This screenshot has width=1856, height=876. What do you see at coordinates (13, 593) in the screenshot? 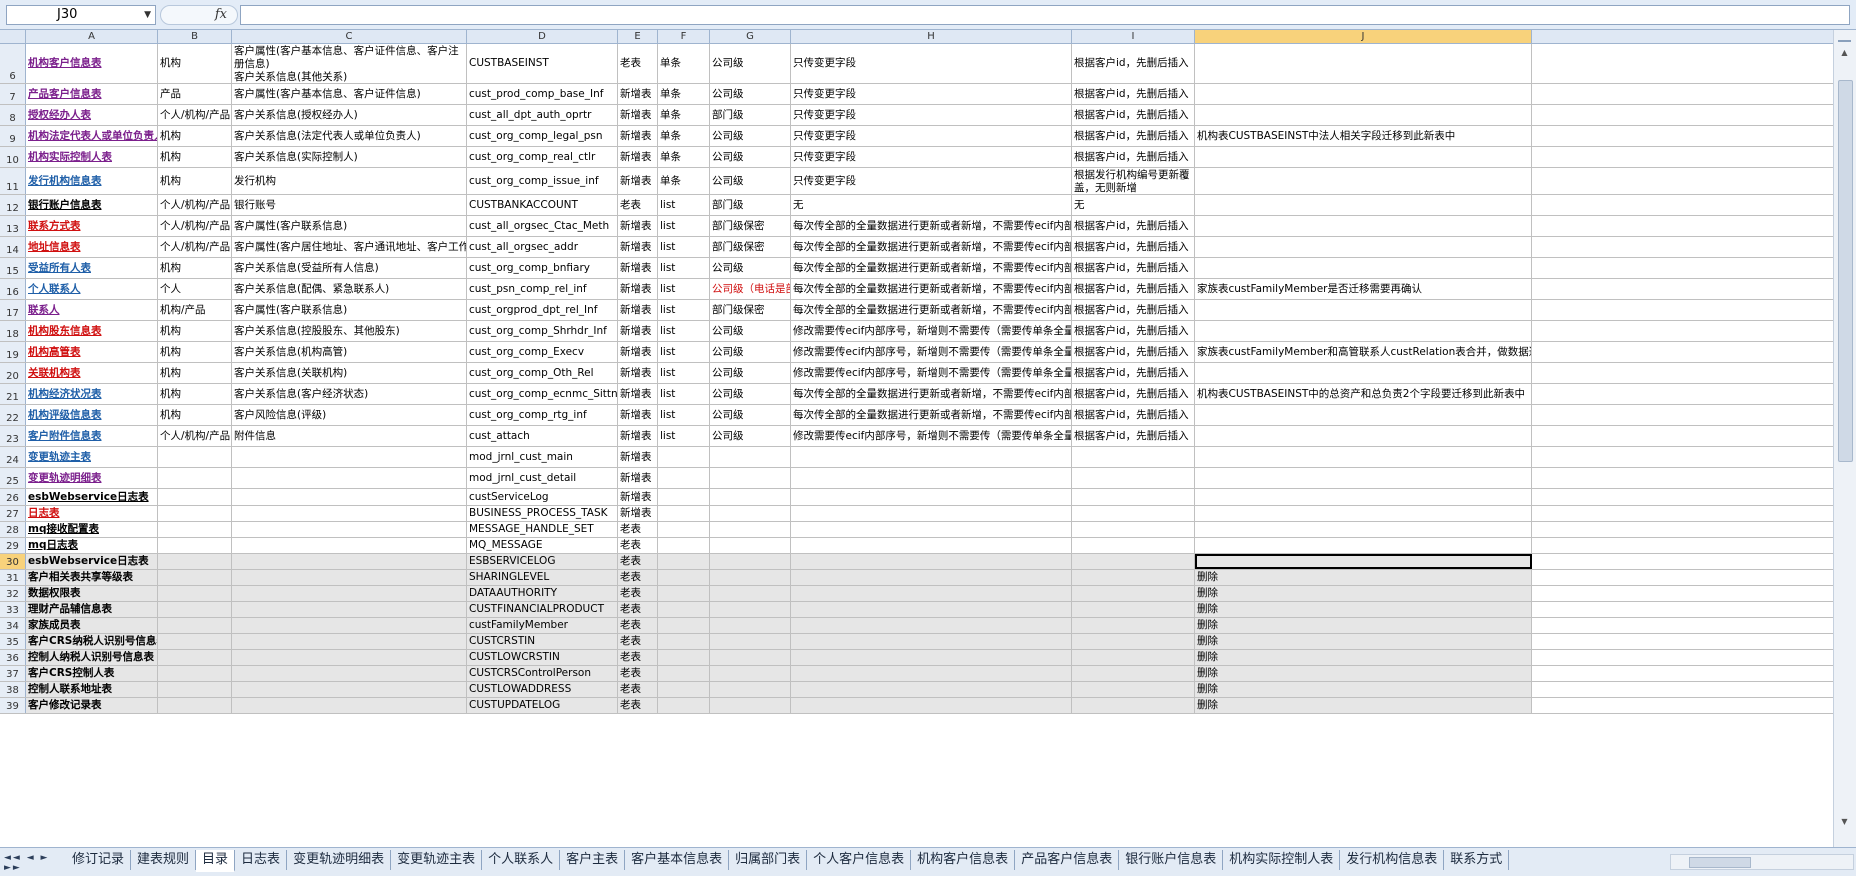
I see `row-header: 32` at bounding box center [13, 593].